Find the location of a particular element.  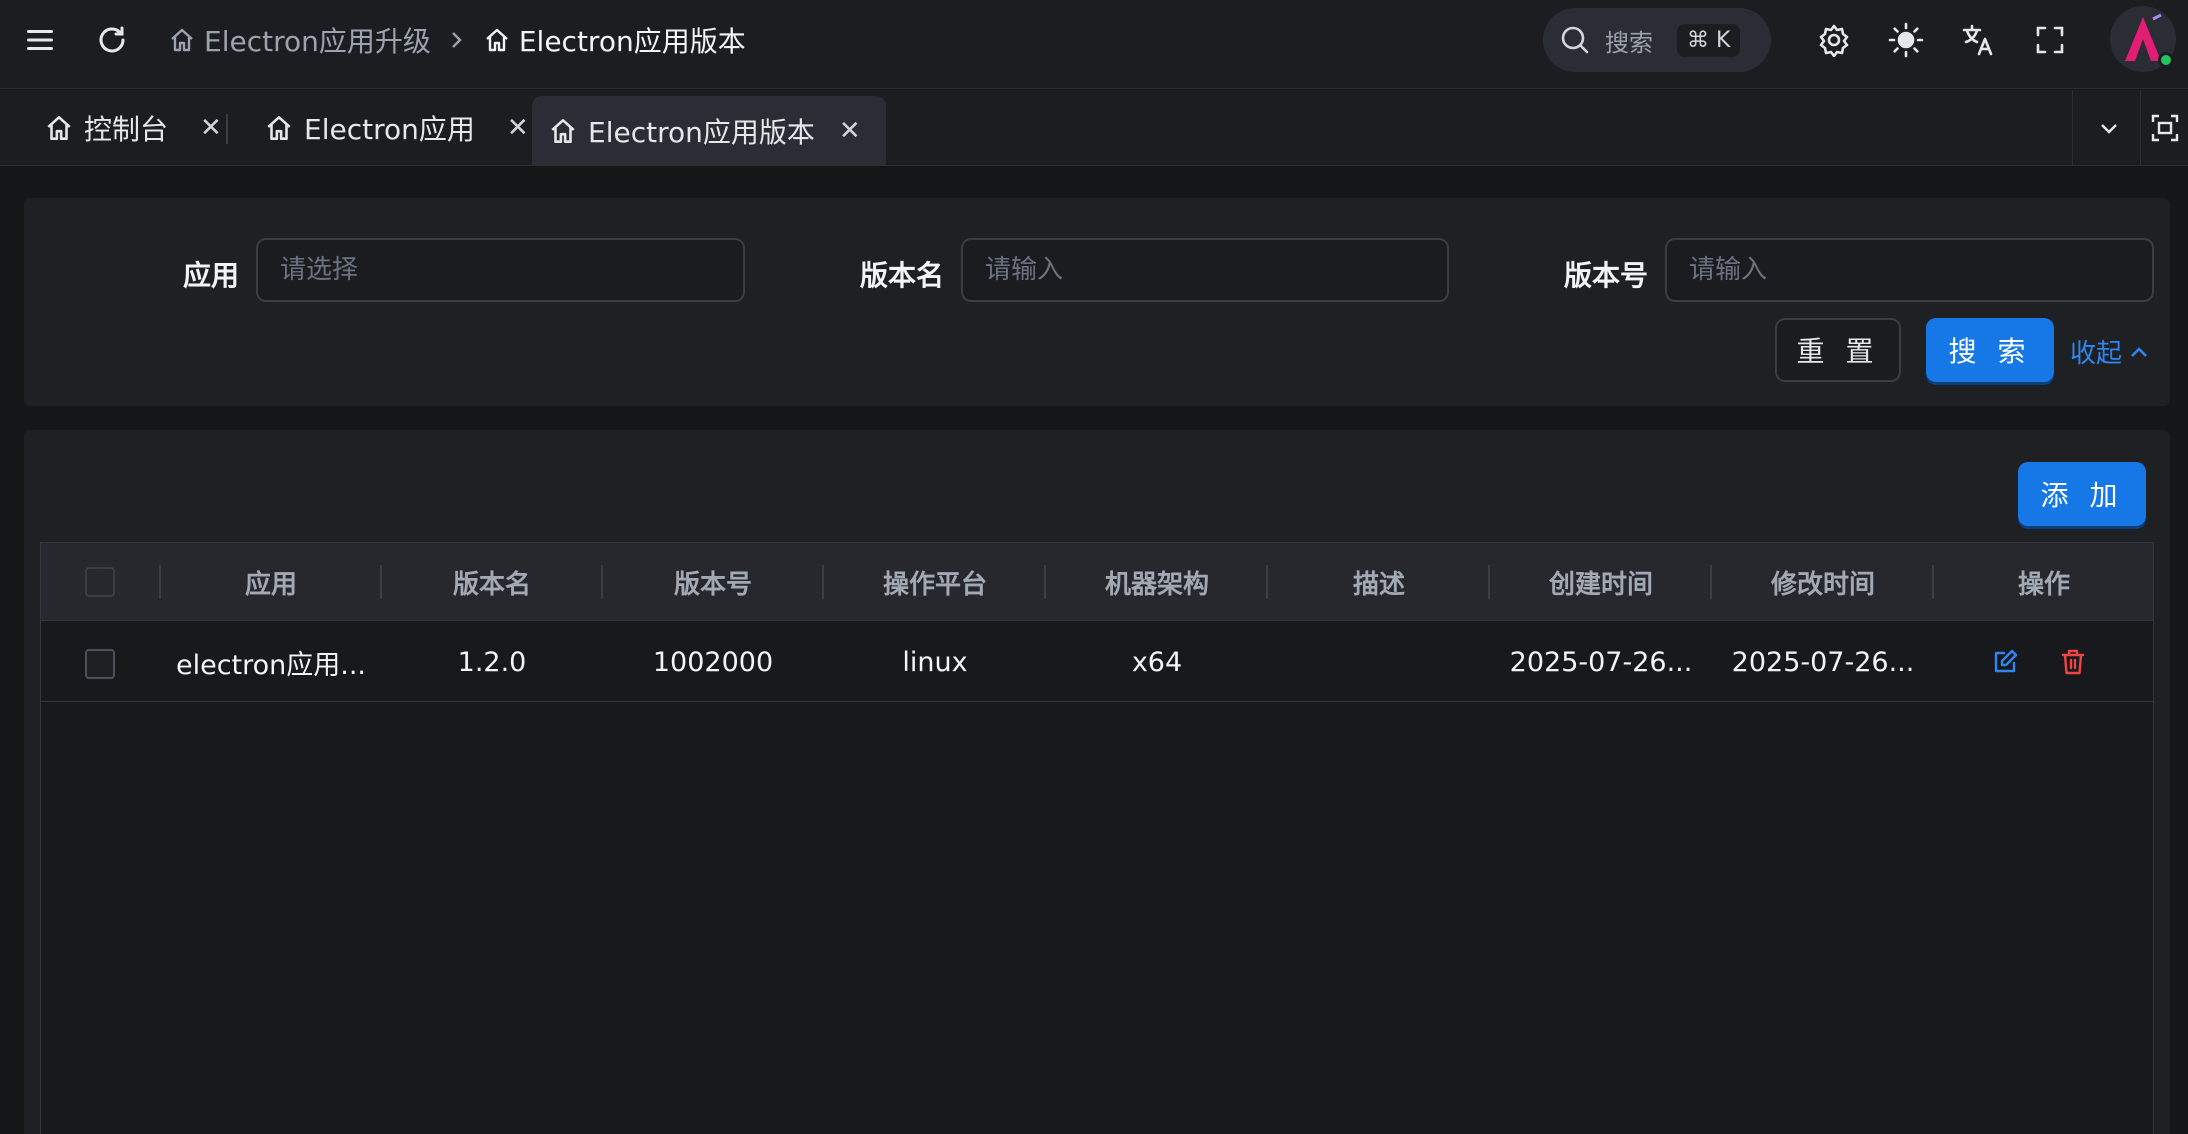

tab-dashboard: 控制台 ✕ is located at coordinates (133, 128).